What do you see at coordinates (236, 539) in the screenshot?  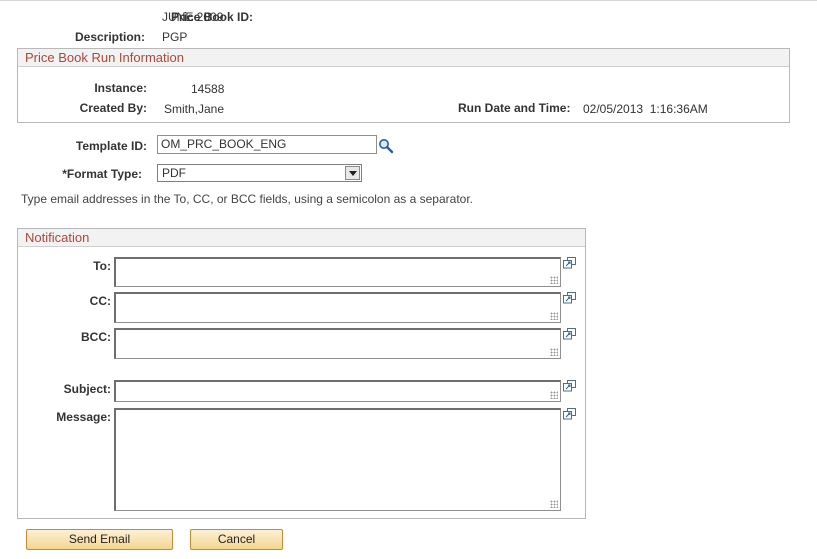 I see `cancel-button: Cancel` at bounding box center [236, 539].